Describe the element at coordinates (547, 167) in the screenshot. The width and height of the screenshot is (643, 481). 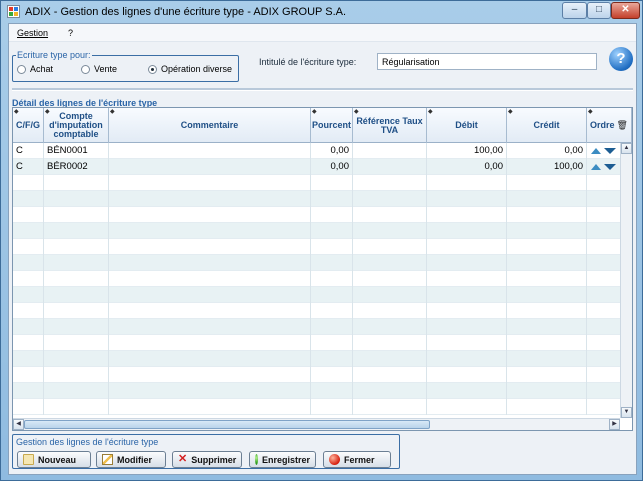
I see `cell-credit: 100,00` at that location.